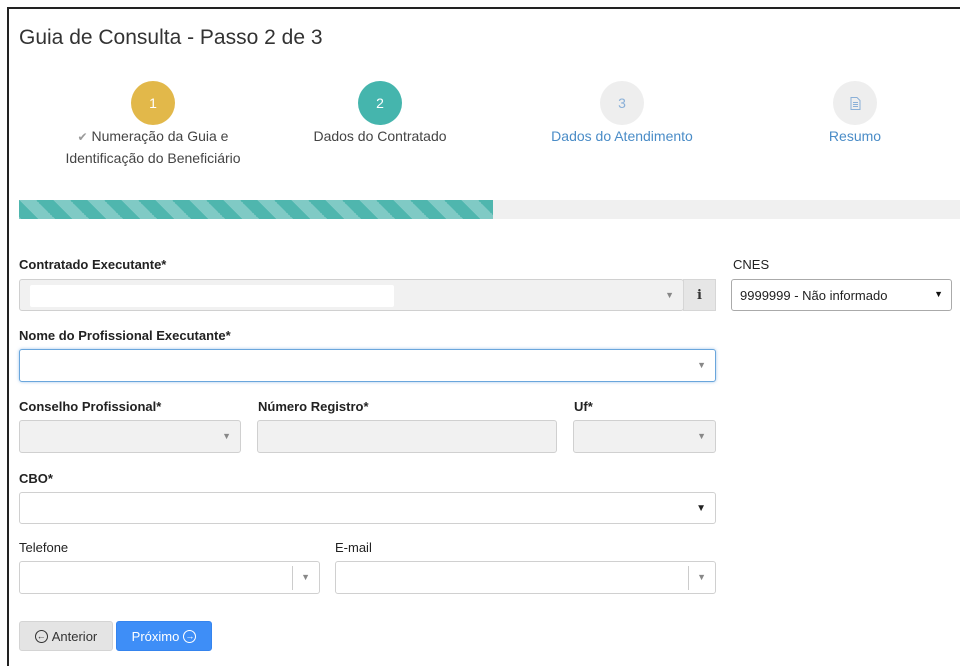 This screenshot has height=666, width=960. What do you see at coordinates (367, 365) in the screenshot?
I see `profissional-select: ▼` at bounding box center [367, 365].